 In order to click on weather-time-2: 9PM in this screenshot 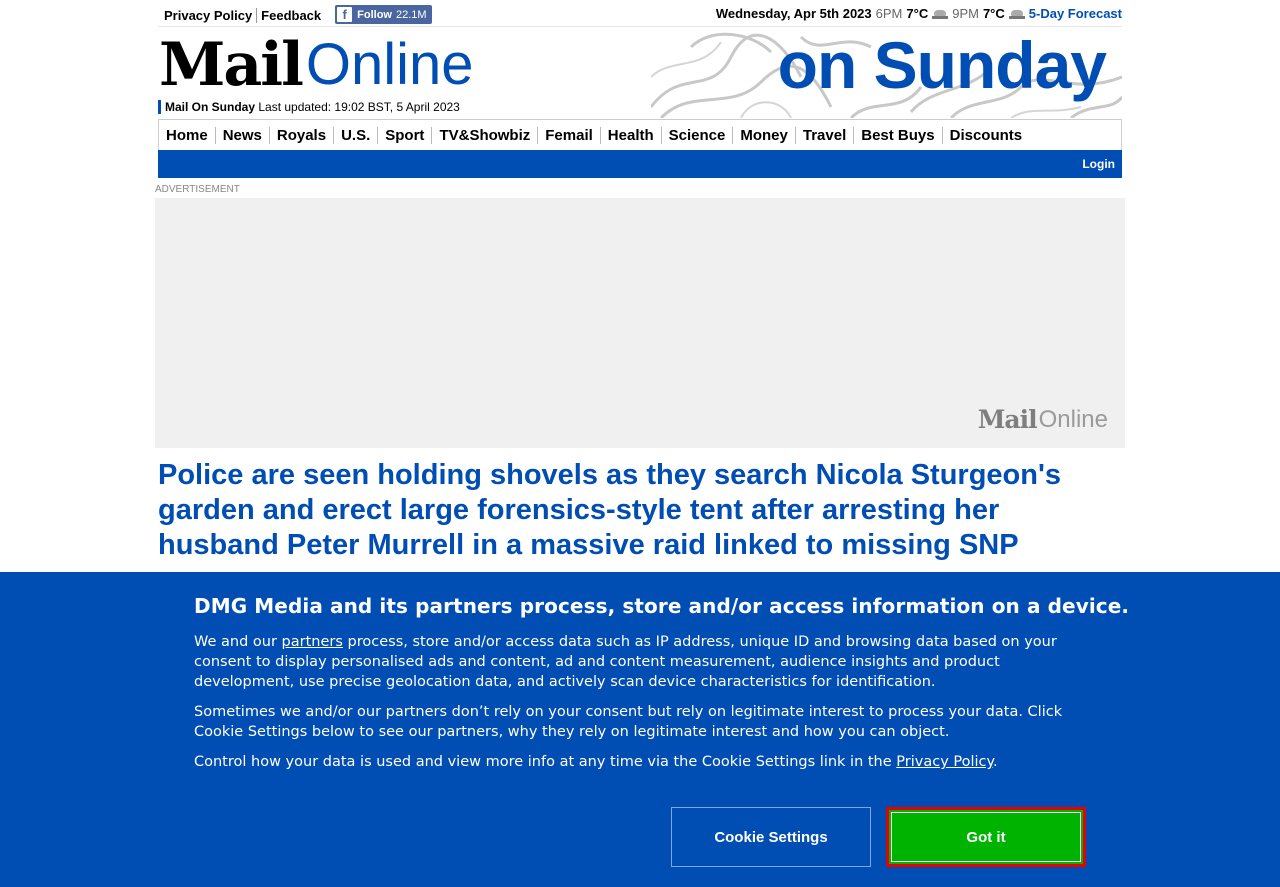, I will do `click(965, 13)`.